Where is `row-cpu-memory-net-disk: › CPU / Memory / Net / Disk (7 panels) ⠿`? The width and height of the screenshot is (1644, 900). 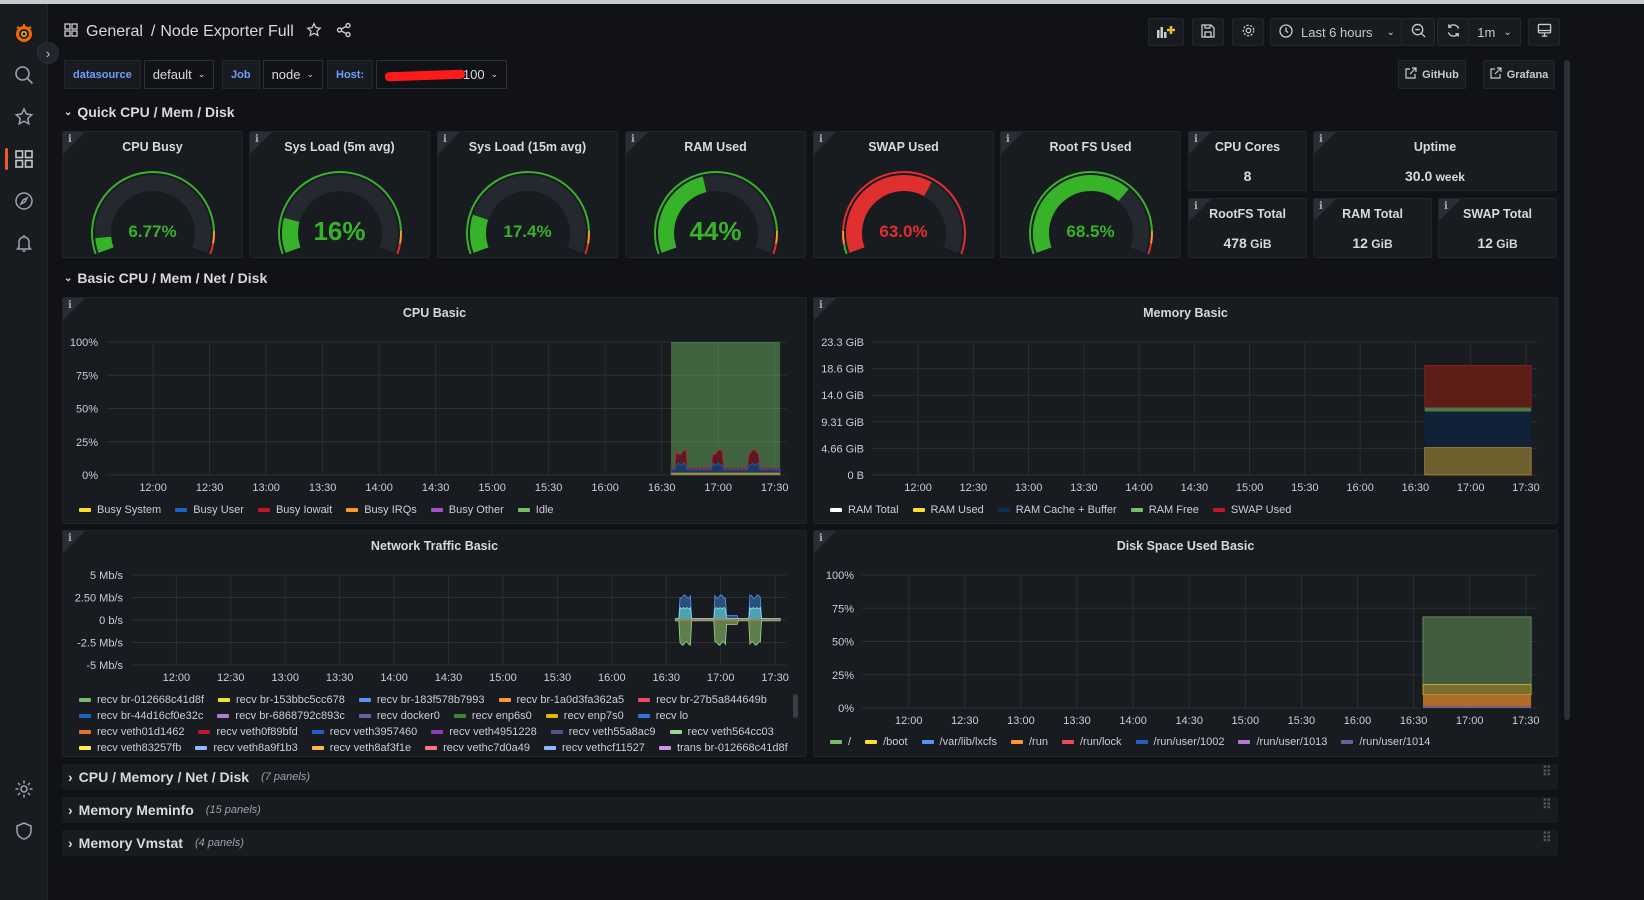
row-cpu-memory-net-disk: › CPU / Memory / Net / Disk (7 panels) ⠿ is located at coordinates (810, 777).